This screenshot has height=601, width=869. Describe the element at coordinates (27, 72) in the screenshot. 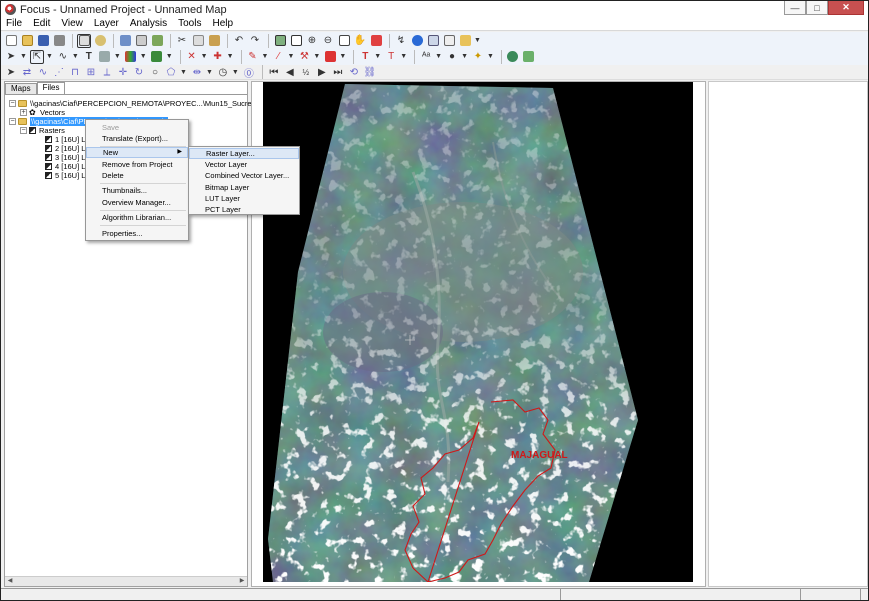

I see `move-vertex-icon: ⇄` at that location.